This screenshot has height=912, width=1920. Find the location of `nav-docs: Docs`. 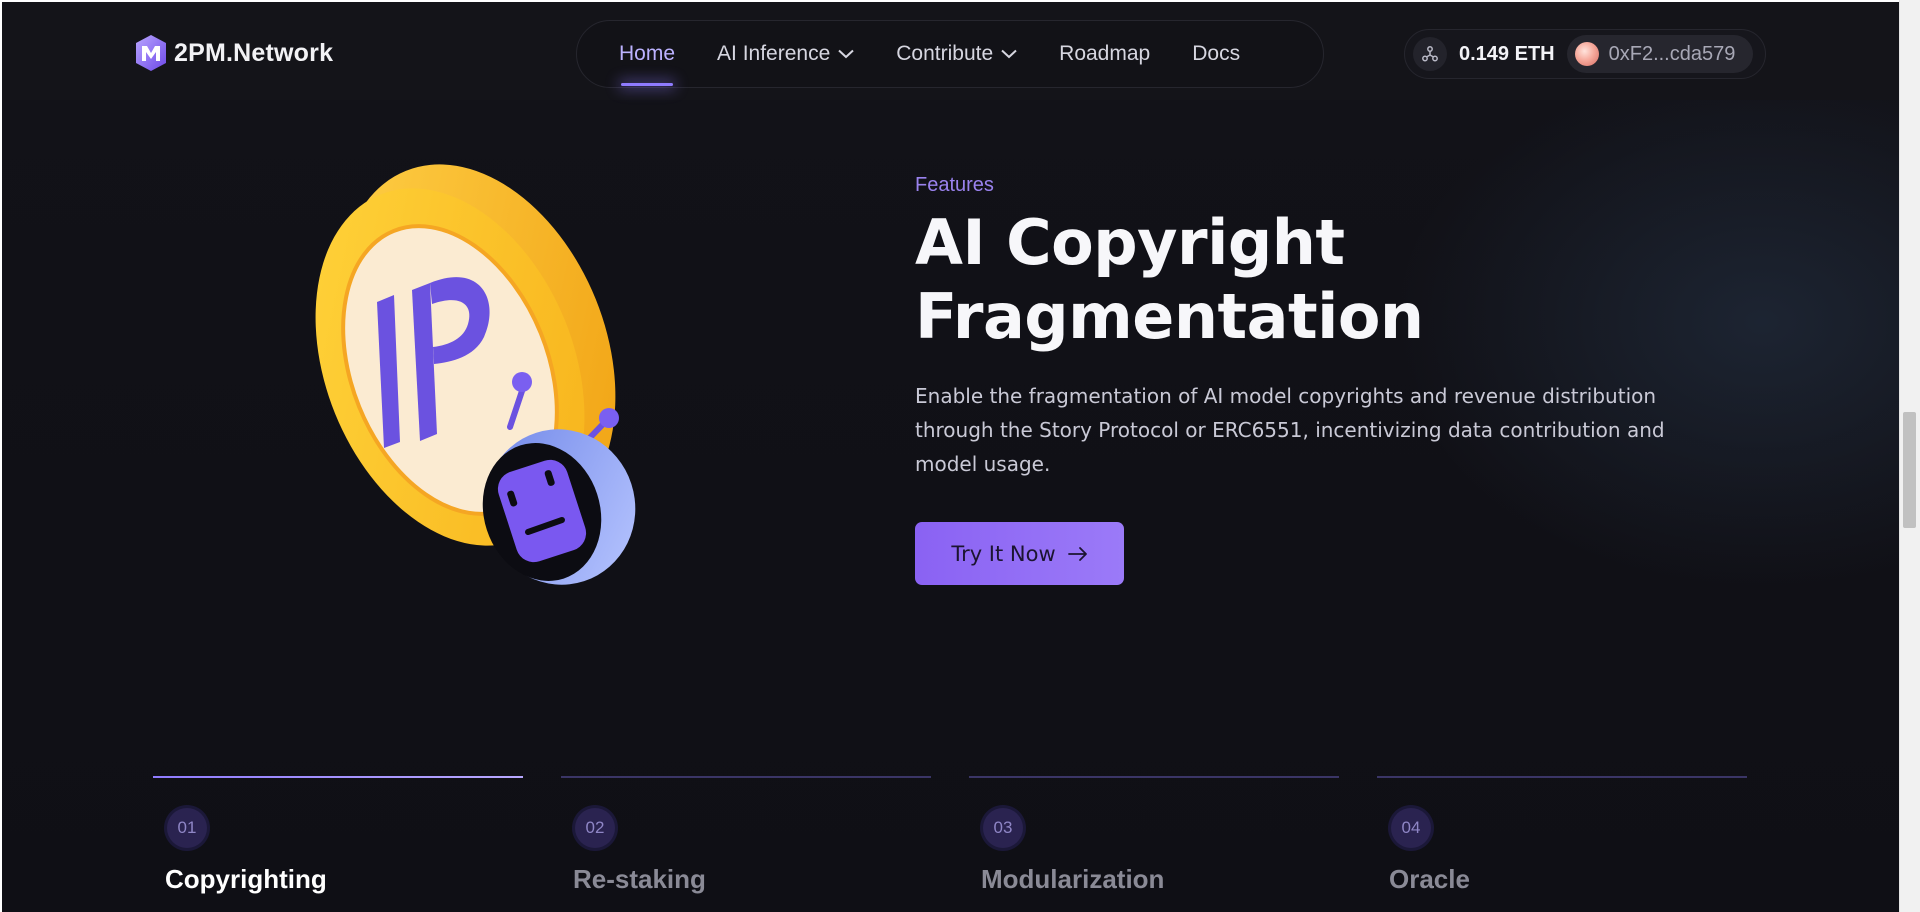

nav-docs: Docs is located at coordinates (1216, 54).